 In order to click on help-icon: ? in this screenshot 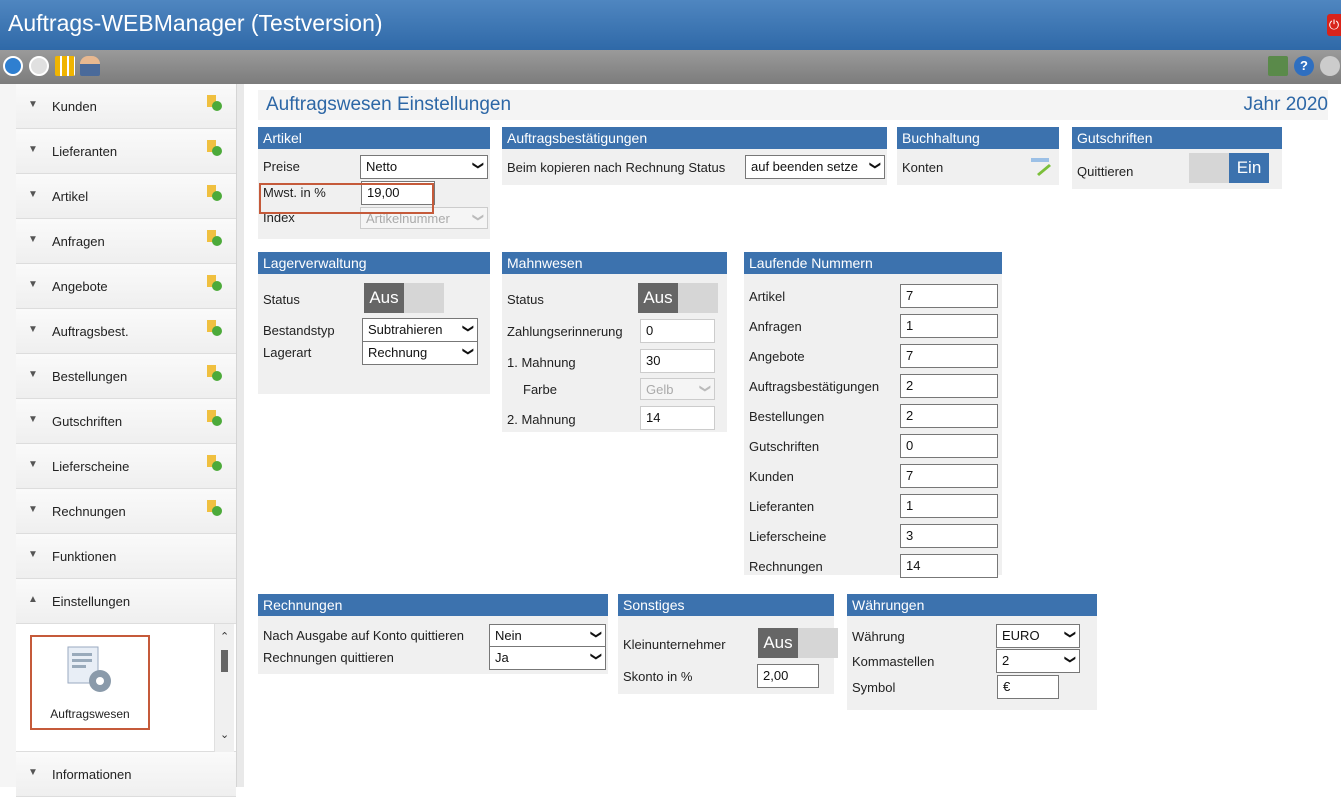, I will do `click(1304, 66)`.